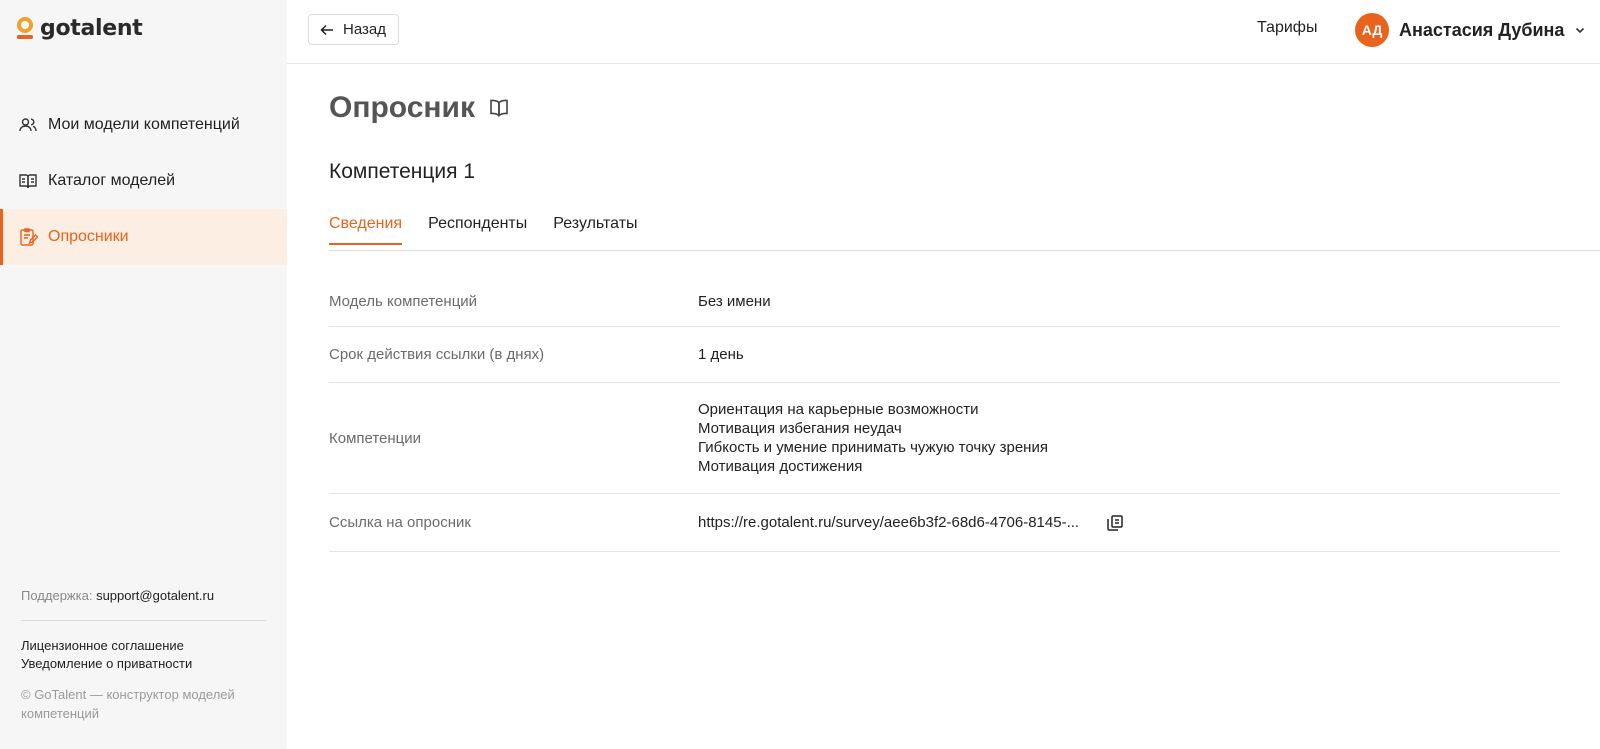 The height and width of the screenshot is (749, 1600). I want to click on back-button: Назад, so click(353, 29).